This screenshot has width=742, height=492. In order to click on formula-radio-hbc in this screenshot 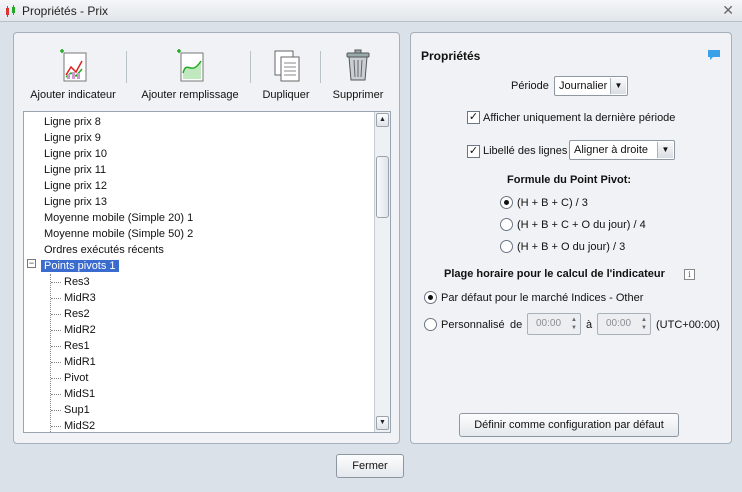, I will do `click(506, 202)`.